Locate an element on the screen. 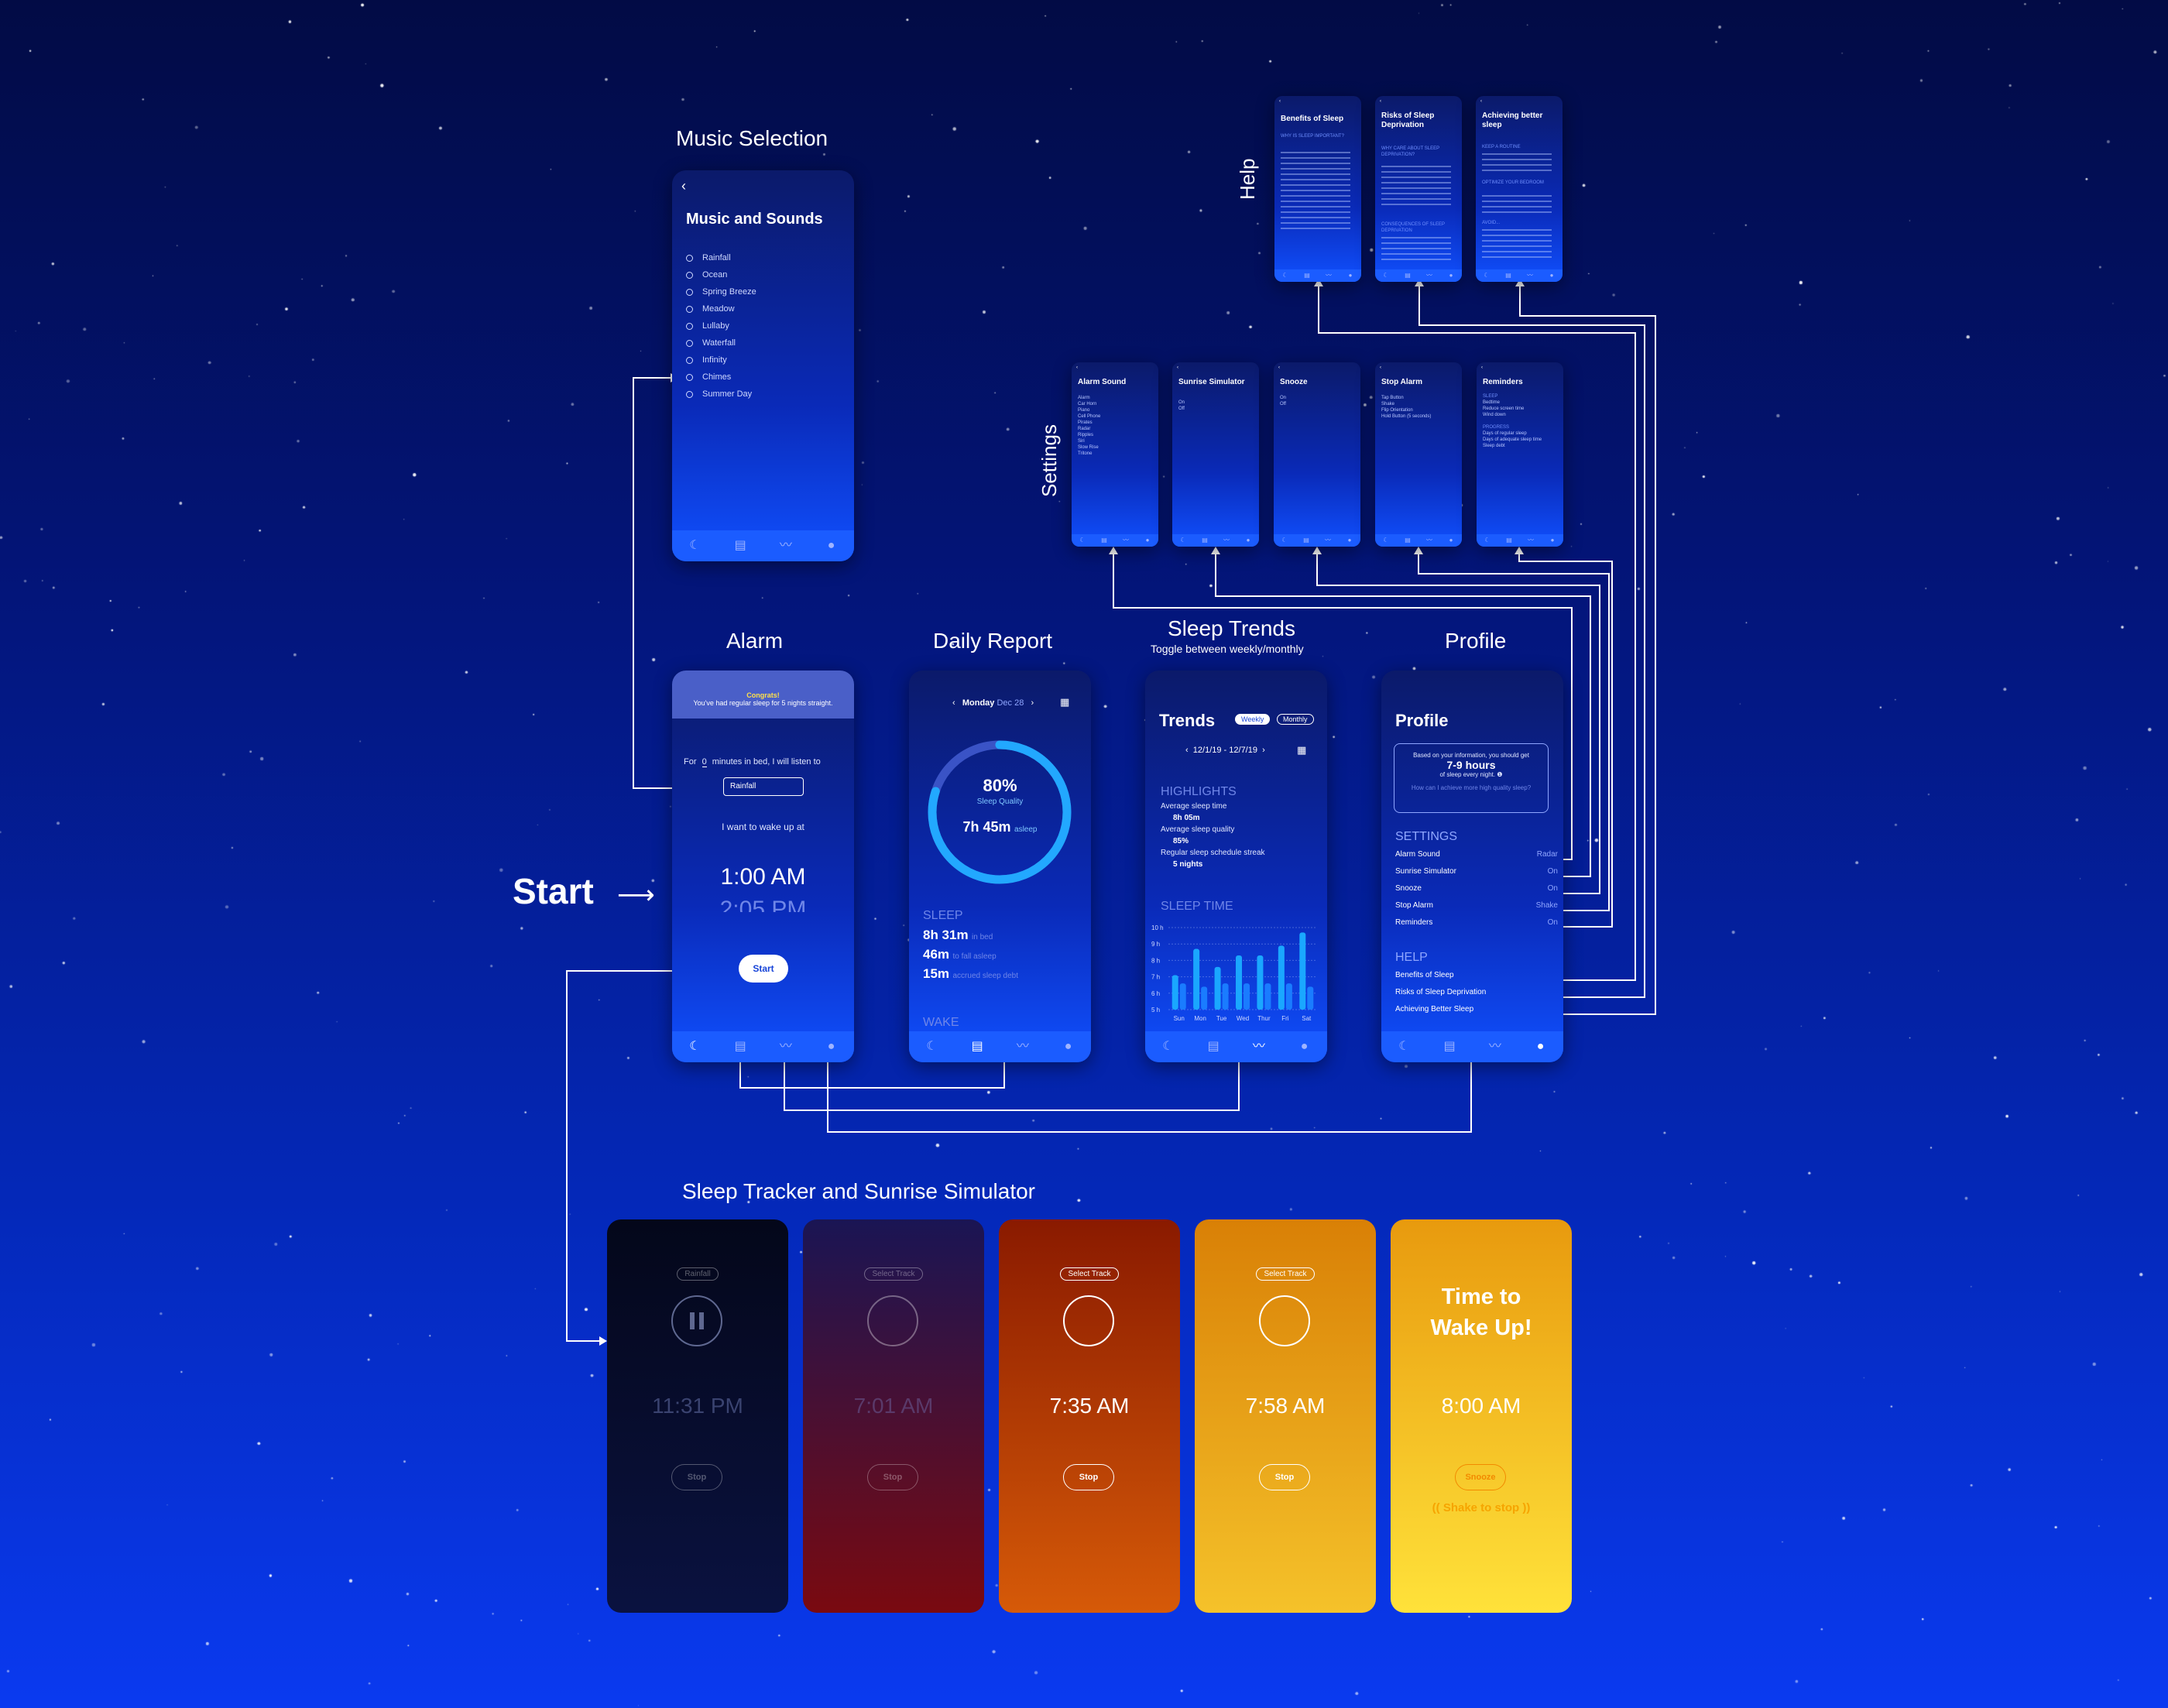  y-tick-label: 5 h is located at coordinates (1155, 1010).